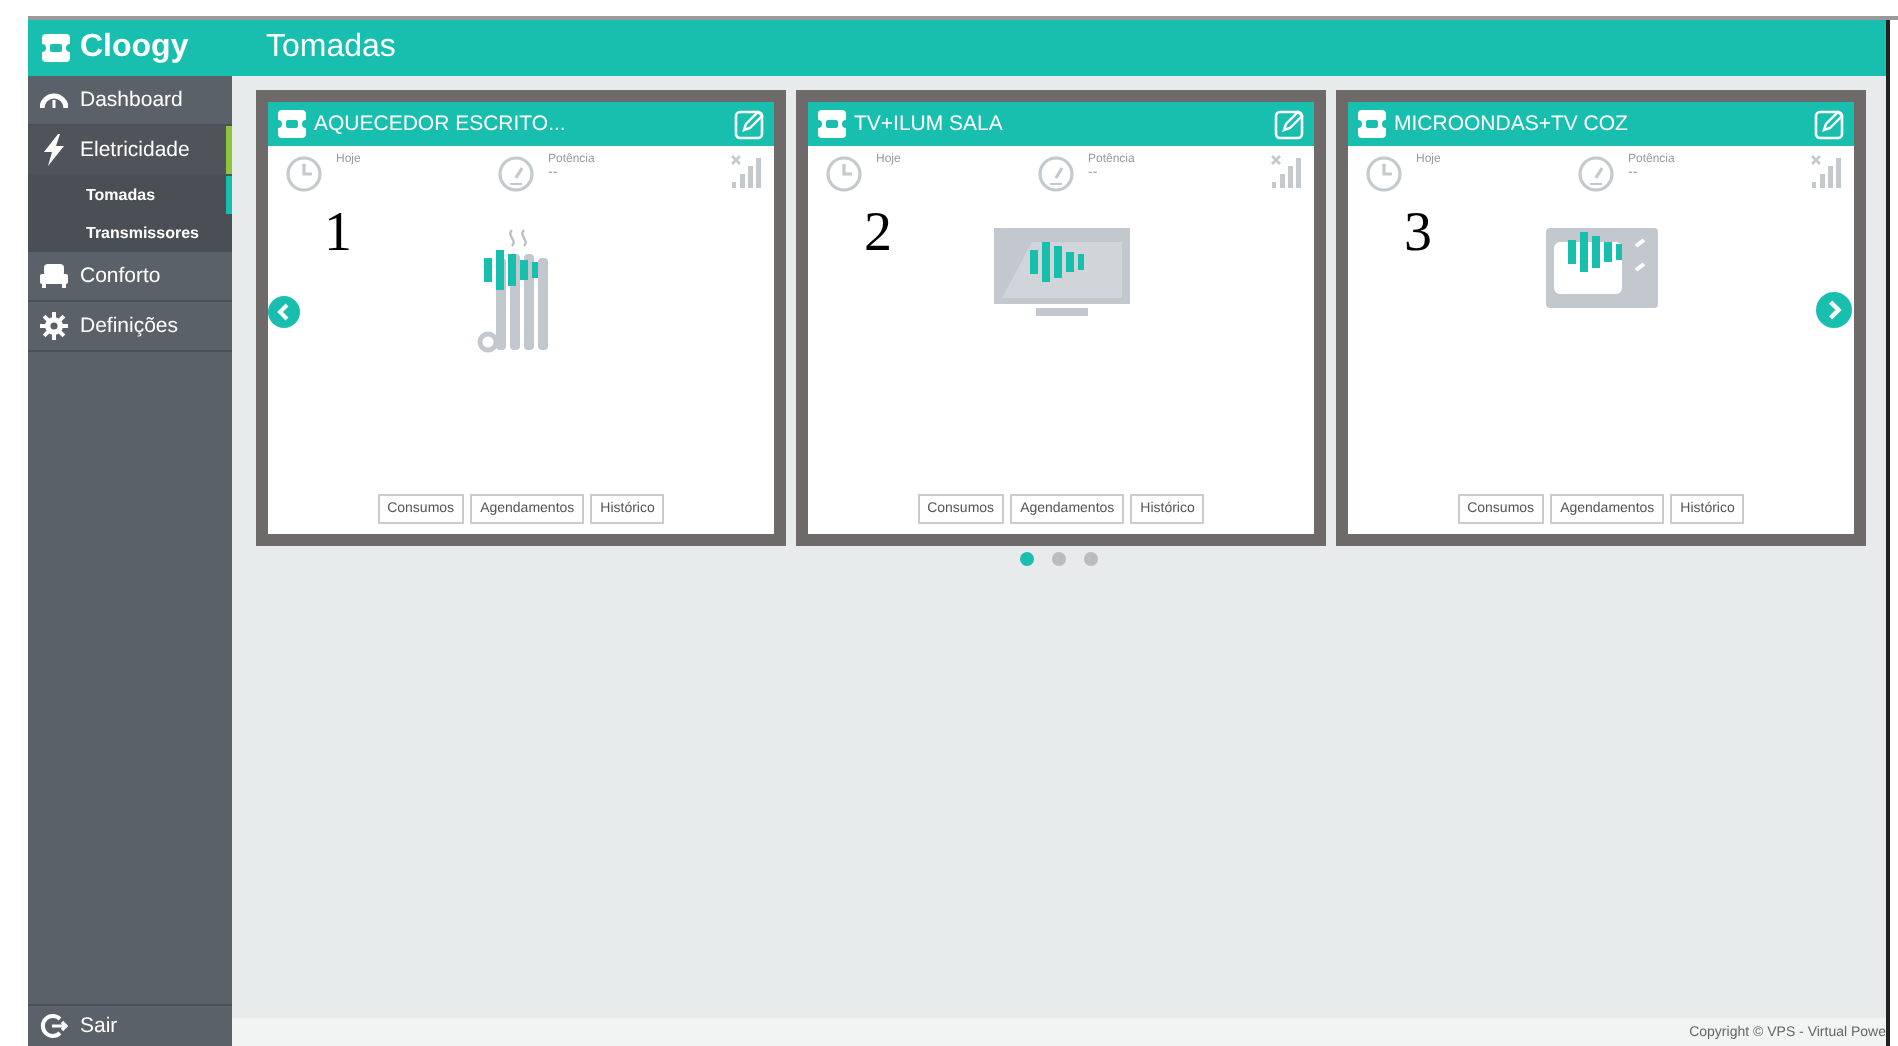 Image resolution: width=1898 pixels, height=1046 pixels. I want to click on sidebar-item: Eletricidade, so click(130, 151).